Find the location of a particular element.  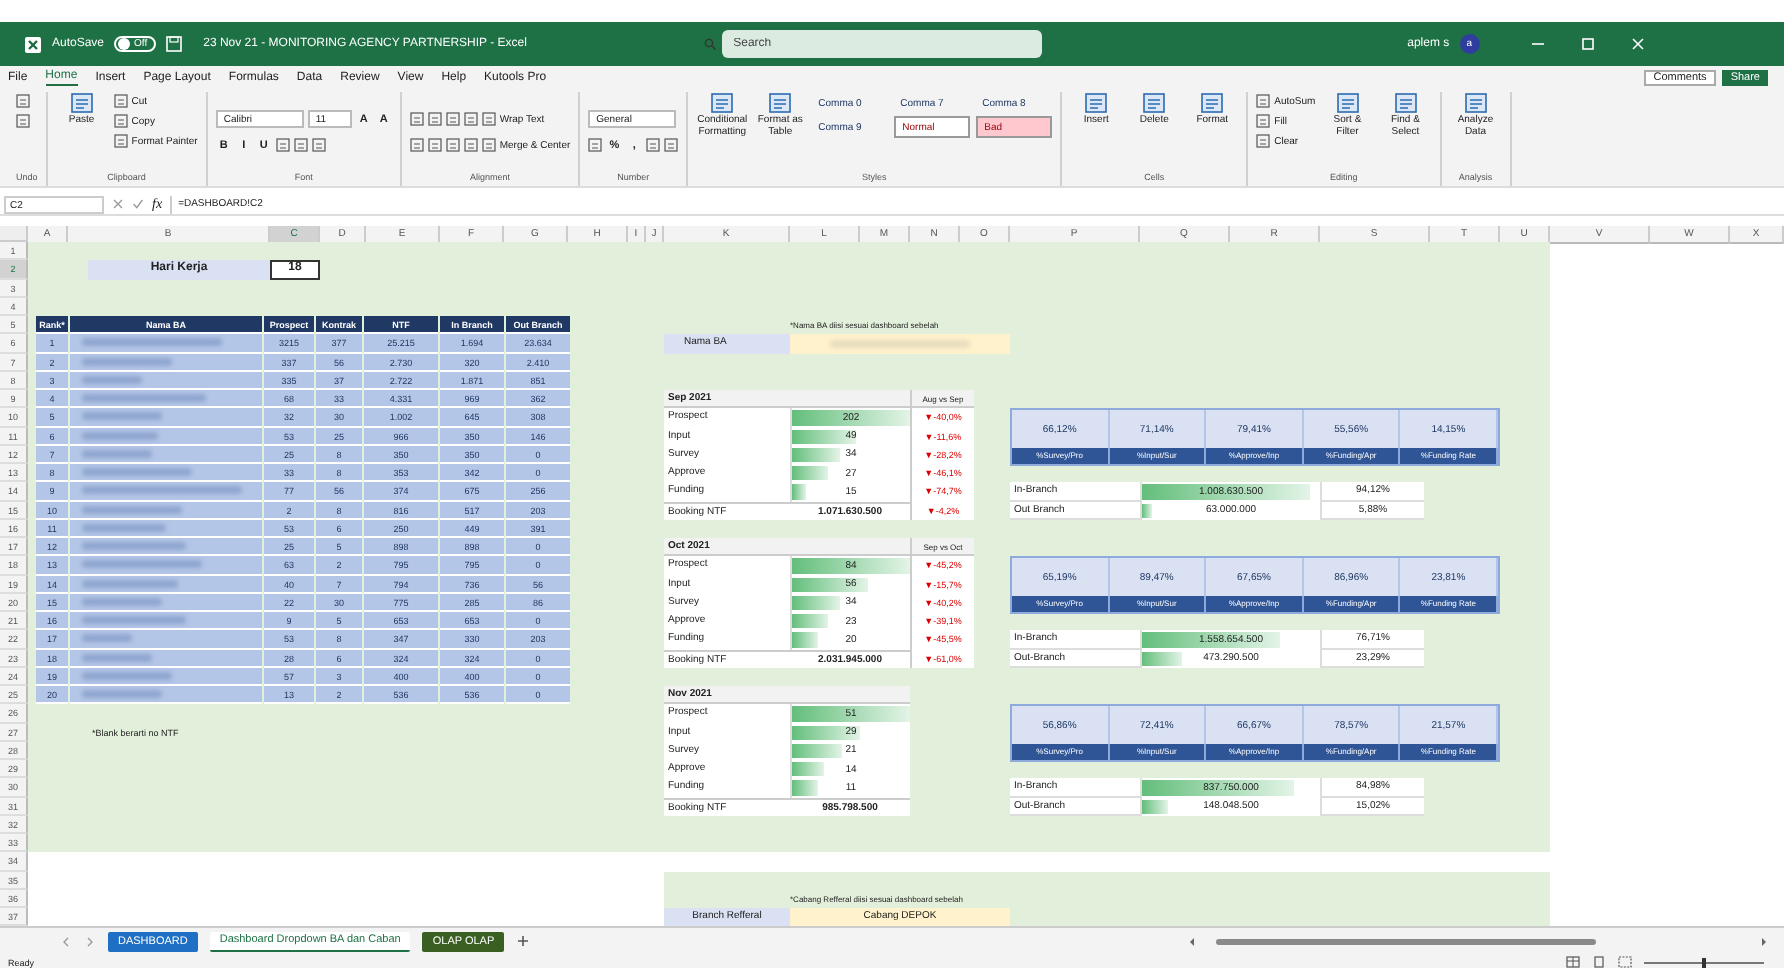

close-icon is located at coordinates (1637, 44).